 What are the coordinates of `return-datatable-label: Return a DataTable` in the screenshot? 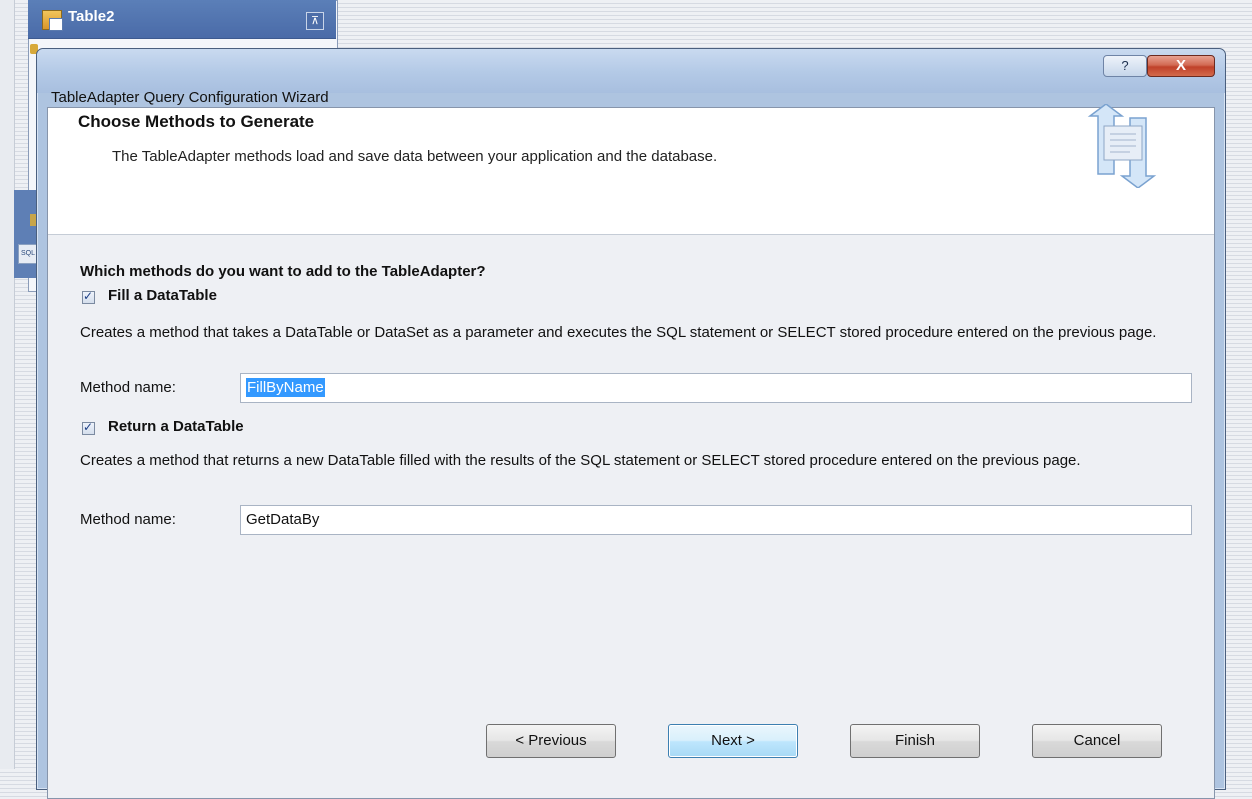 It's located at (176, 426).